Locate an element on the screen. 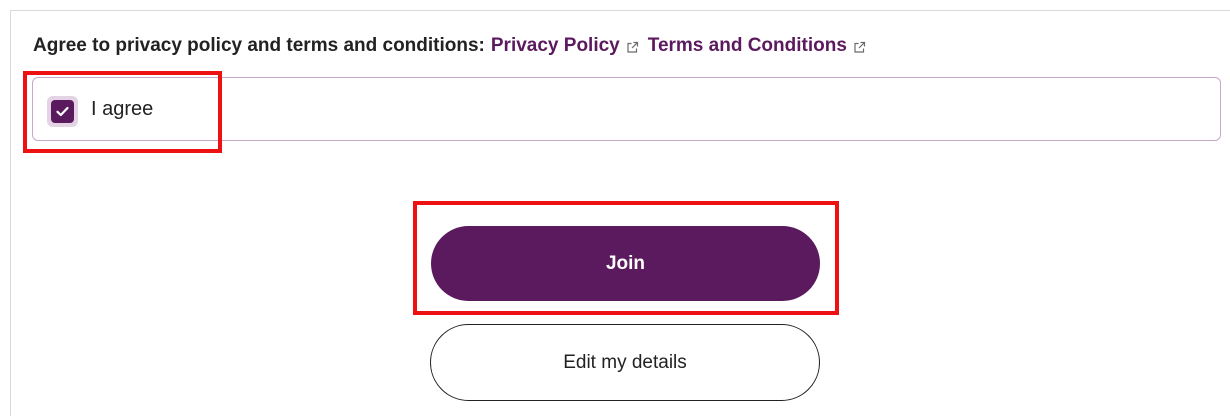 The image size is (1230, 416). agree-checkbox-panel: I agree is located at coordinates (626, 109).